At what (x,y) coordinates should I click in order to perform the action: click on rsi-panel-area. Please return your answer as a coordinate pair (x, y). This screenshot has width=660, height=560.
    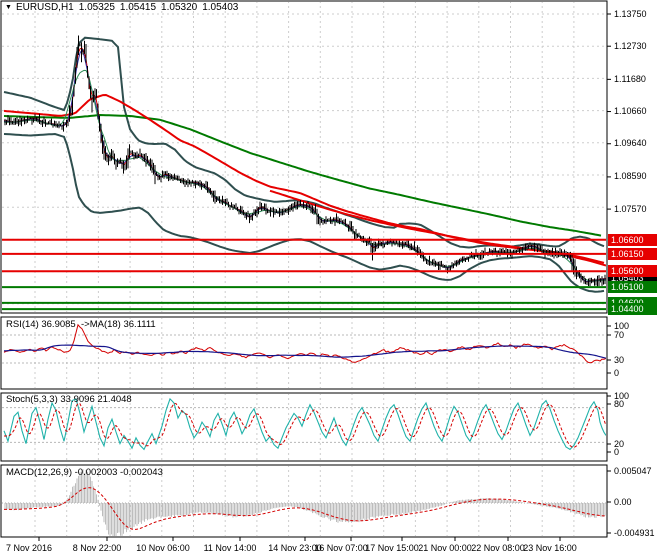
    Looking at the image, I should click on (304, 353).